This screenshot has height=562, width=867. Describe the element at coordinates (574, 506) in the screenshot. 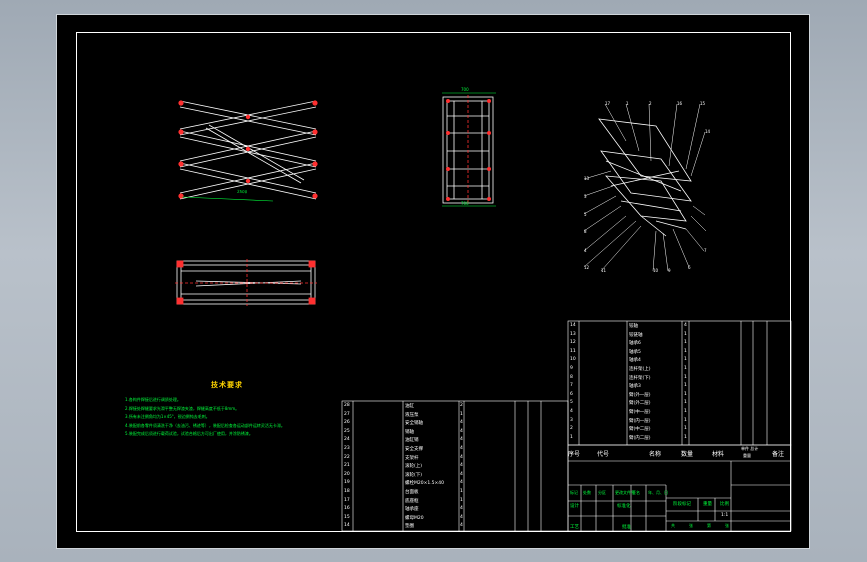

I see `tb-designer: 设计` at that location.